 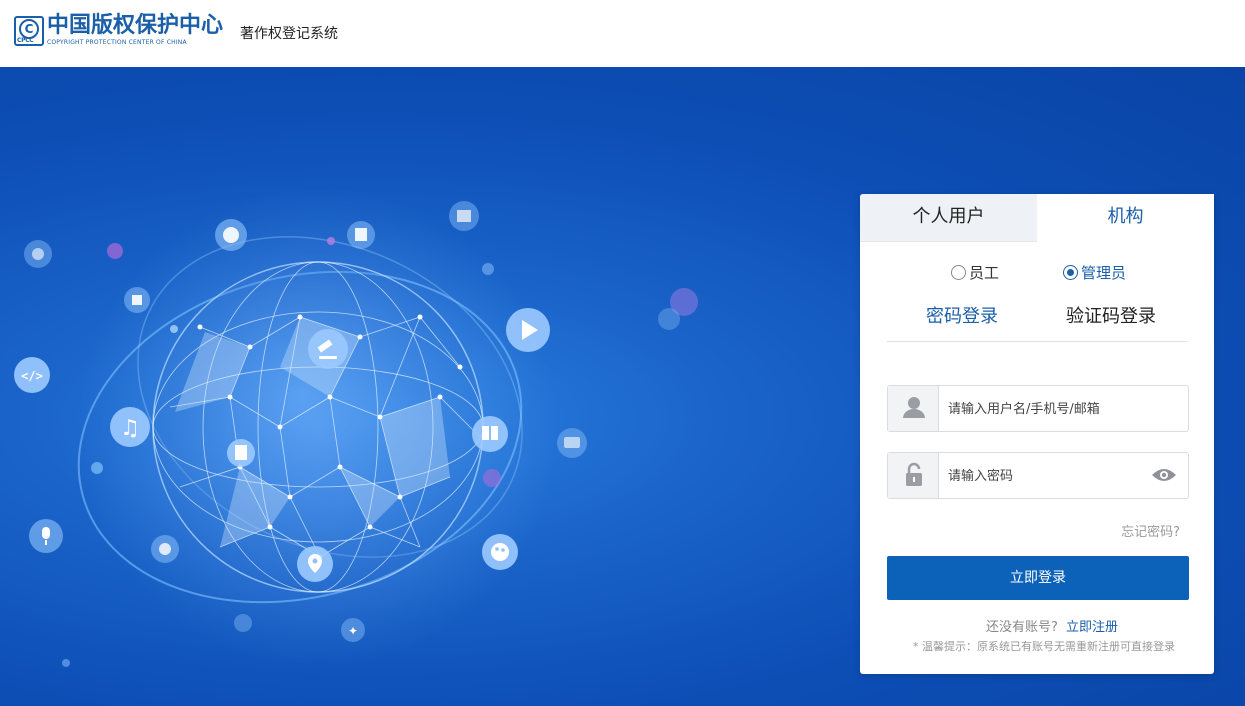 What do you see at coordinates (1111, 315) in the screenshot?
I see `code-login-tab: 验证码登录` at bounding box center [1111, 315].